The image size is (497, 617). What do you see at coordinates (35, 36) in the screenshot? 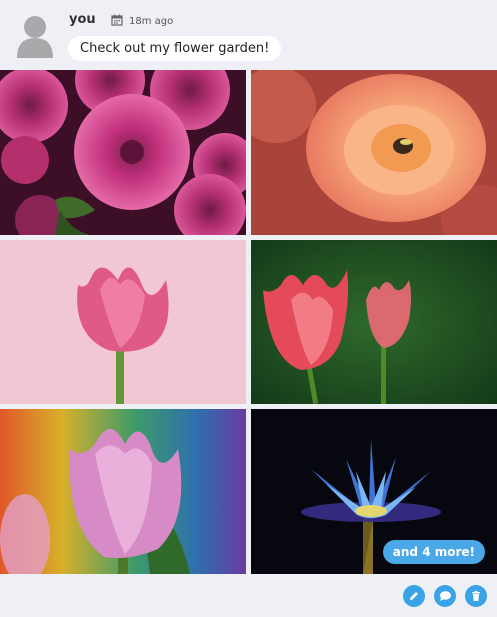
I see `avatar` at bounding box center [35, 36].